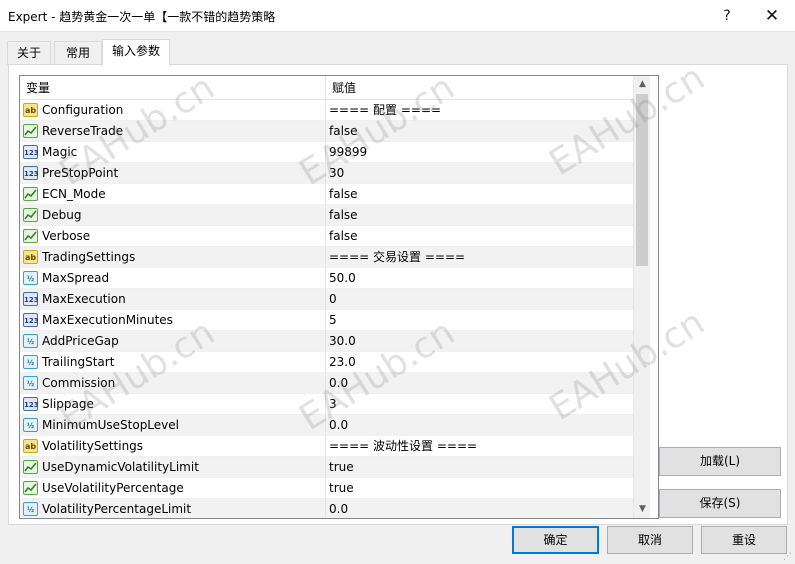 This screenshot has height=564, width=795. I want to click on table-row: 123 Slippage 3, so click(326, 404).